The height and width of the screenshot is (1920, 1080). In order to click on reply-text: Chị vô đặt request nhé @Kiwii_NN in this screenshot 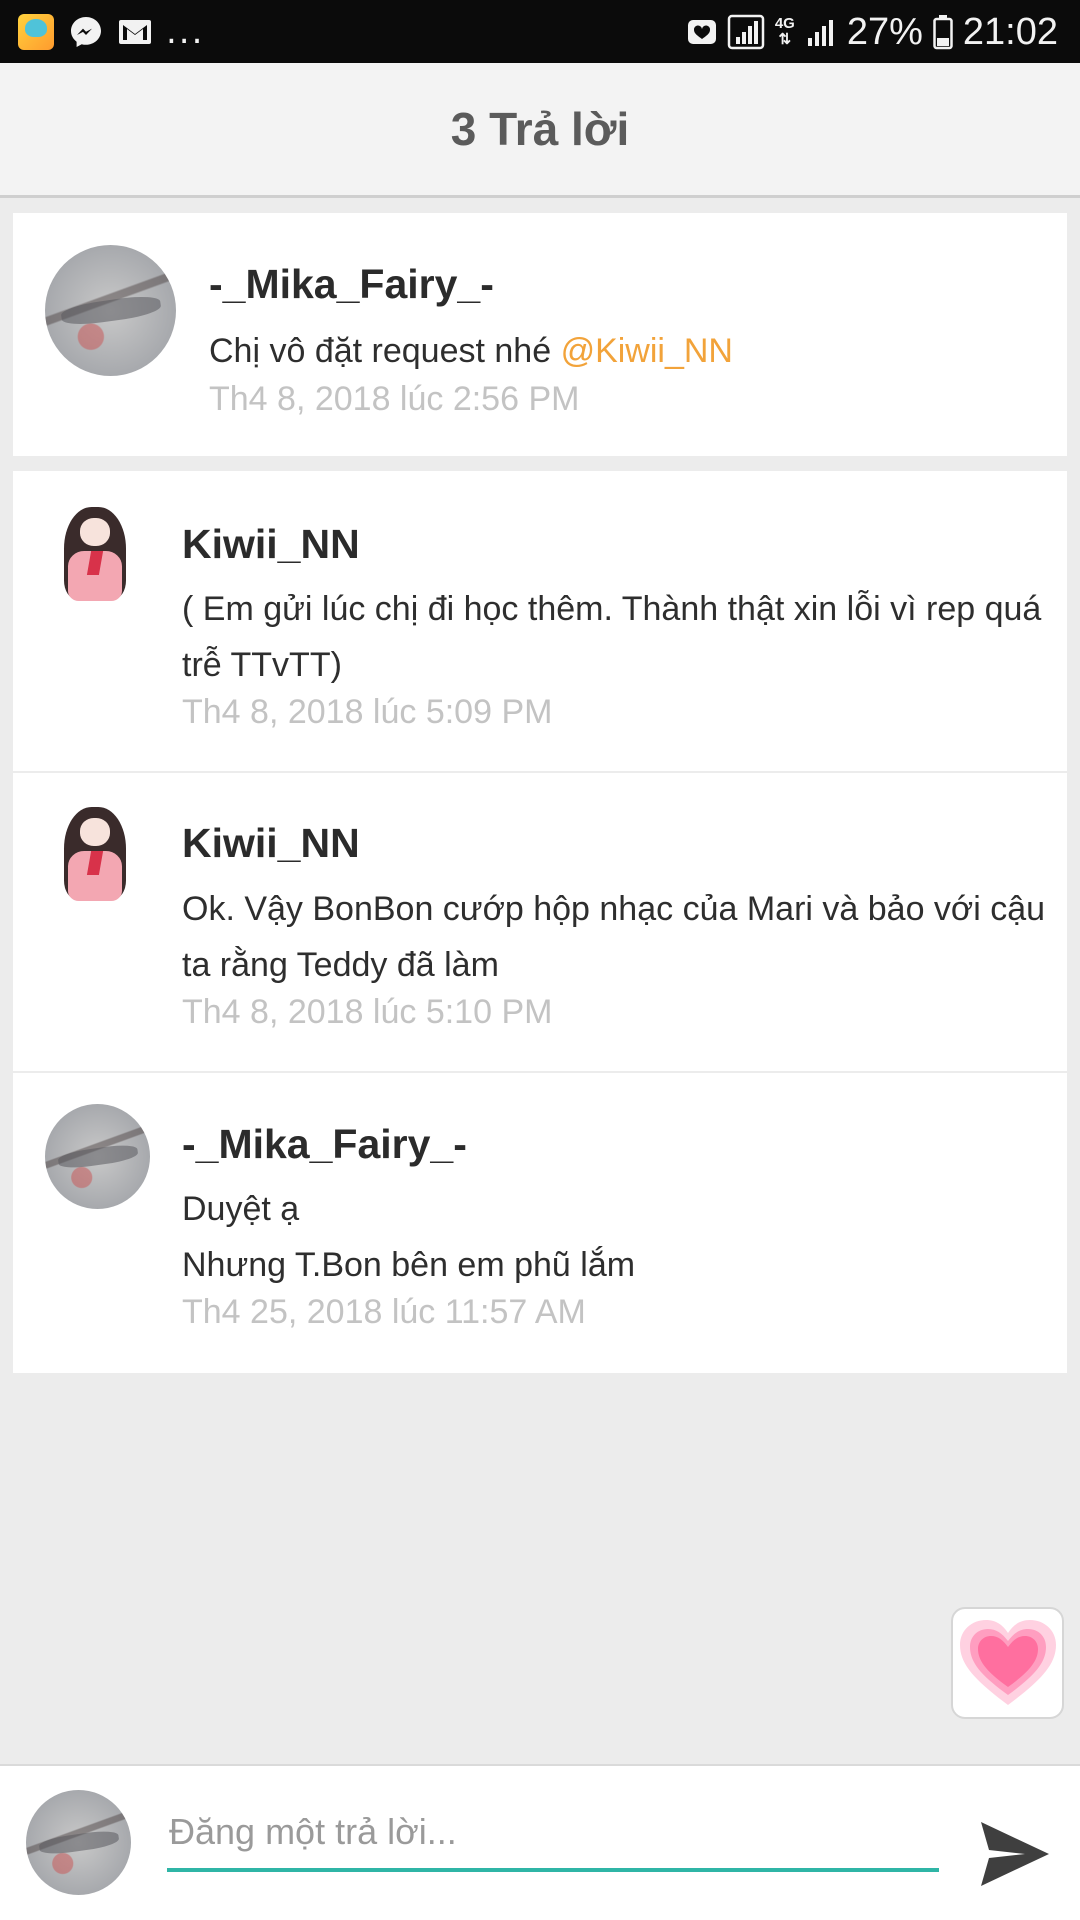, I will do `click(624, 351)`.